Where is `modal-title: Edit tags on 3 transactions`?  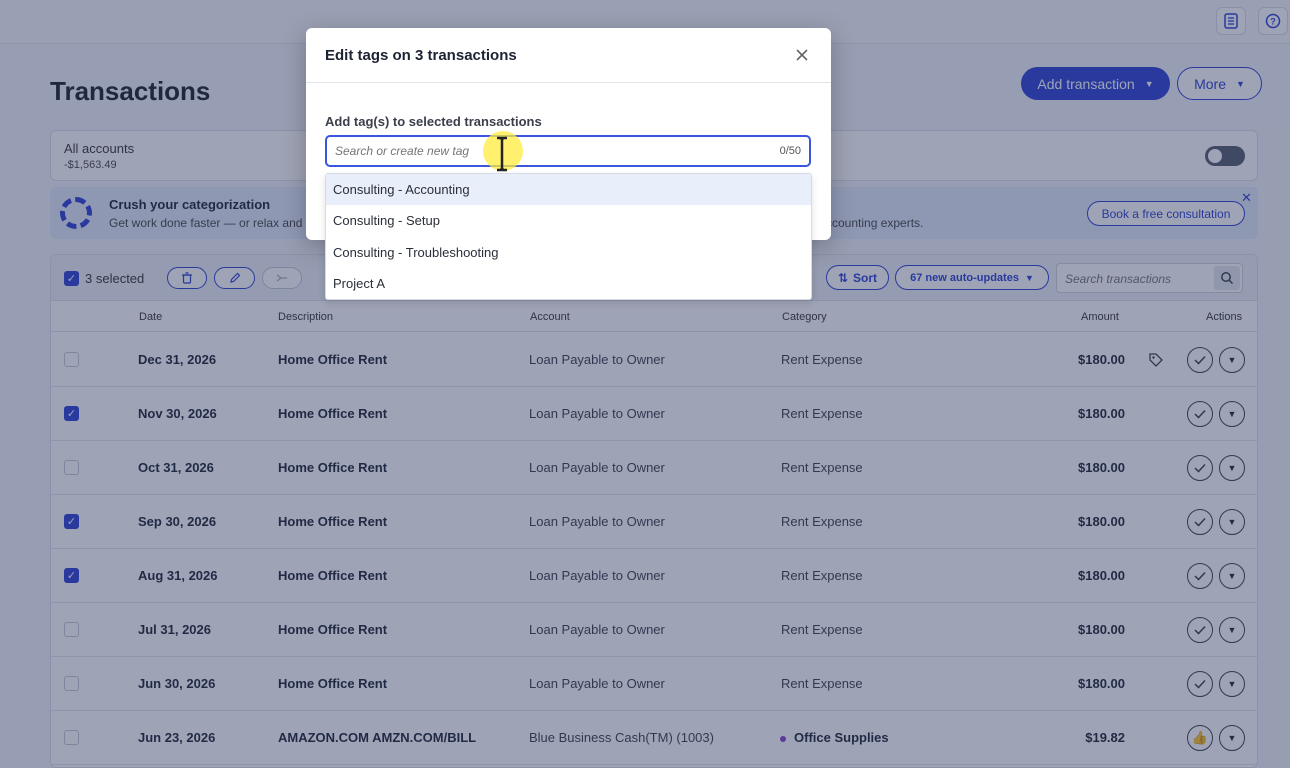
modal-title: Edit tags on 3 transactions is located at coordinates (421, 55).